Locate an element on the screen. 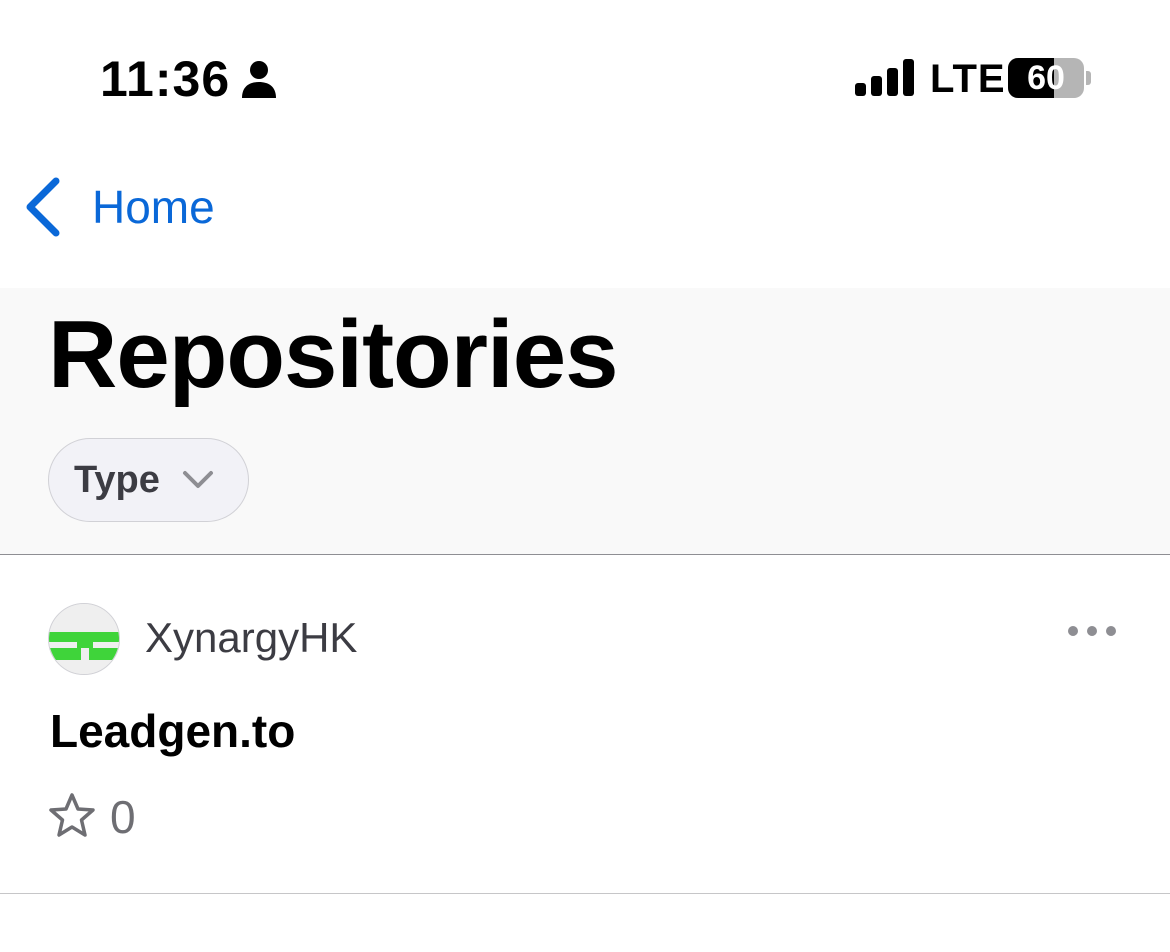 This screenshot has height=952, width=1170. repo-name: Leadgen.to is located at coordinates (173, 731).